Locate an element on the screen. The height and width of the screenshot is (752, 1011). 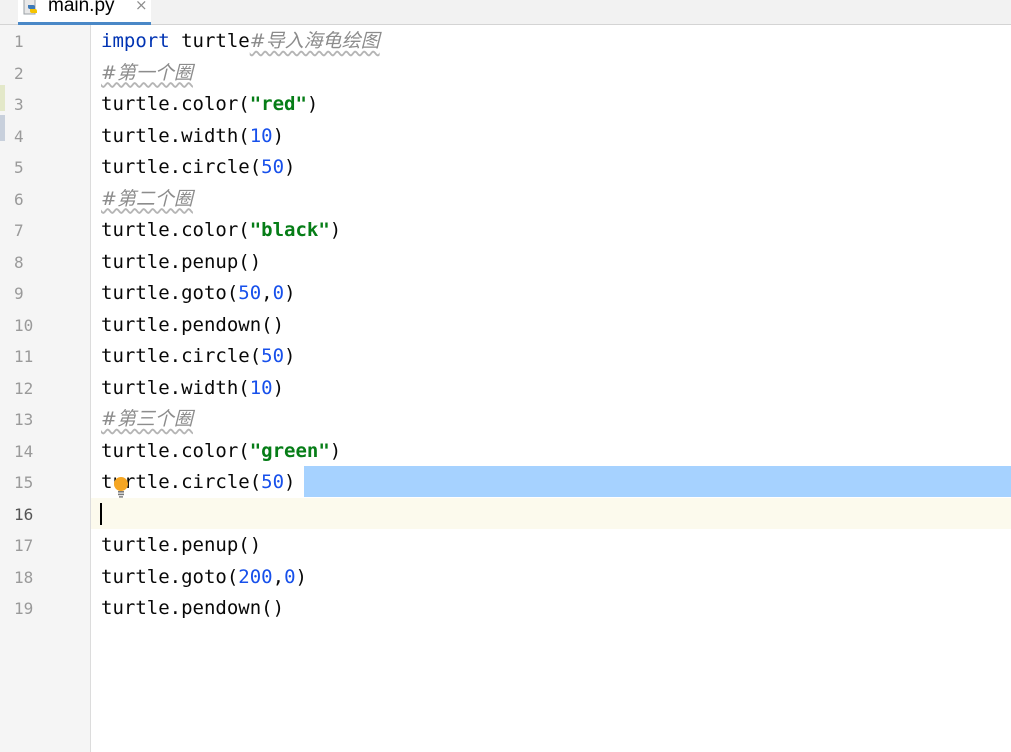
line-number: 18 is located at coordinates (24, 577).